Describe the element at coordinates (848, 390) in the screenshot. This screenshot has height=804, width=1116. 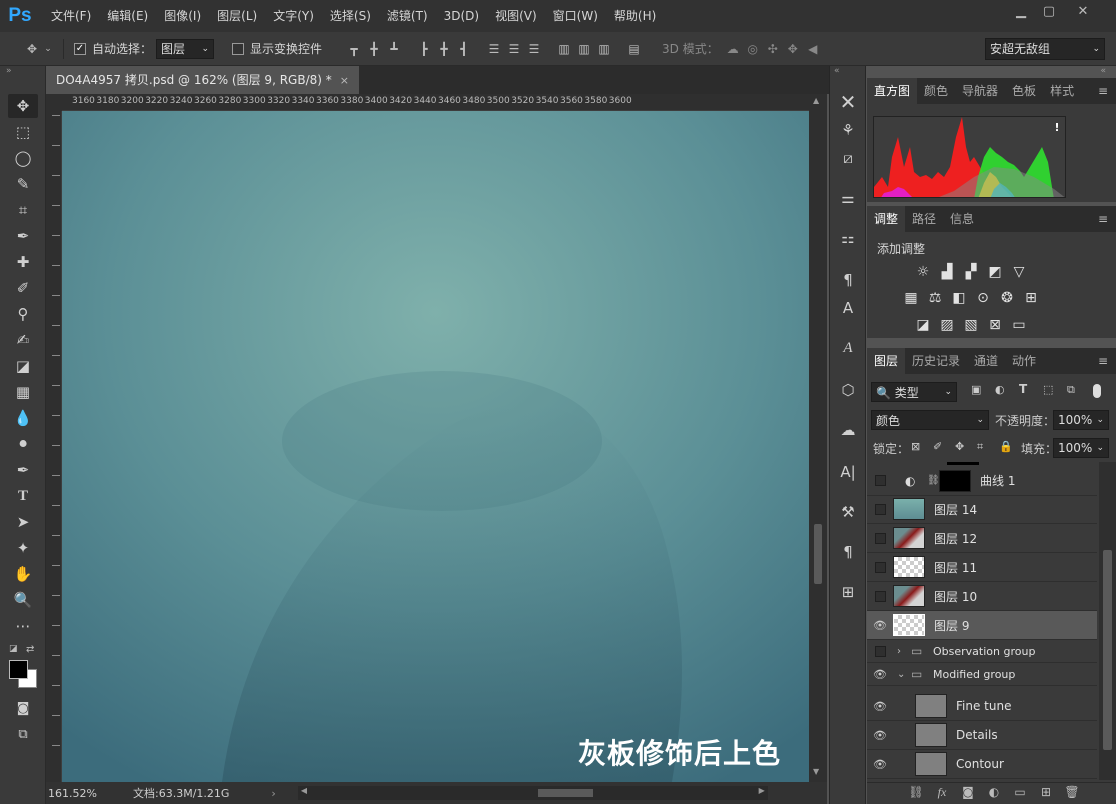
I see `3d-icon: ⬡` at that location.